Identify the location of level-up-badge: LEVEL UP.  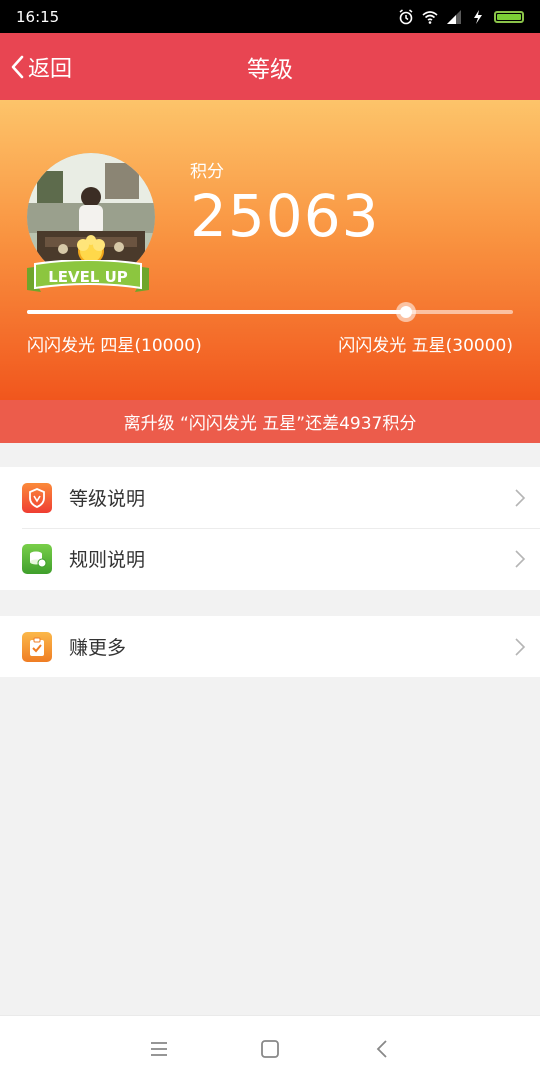
(88, 276).